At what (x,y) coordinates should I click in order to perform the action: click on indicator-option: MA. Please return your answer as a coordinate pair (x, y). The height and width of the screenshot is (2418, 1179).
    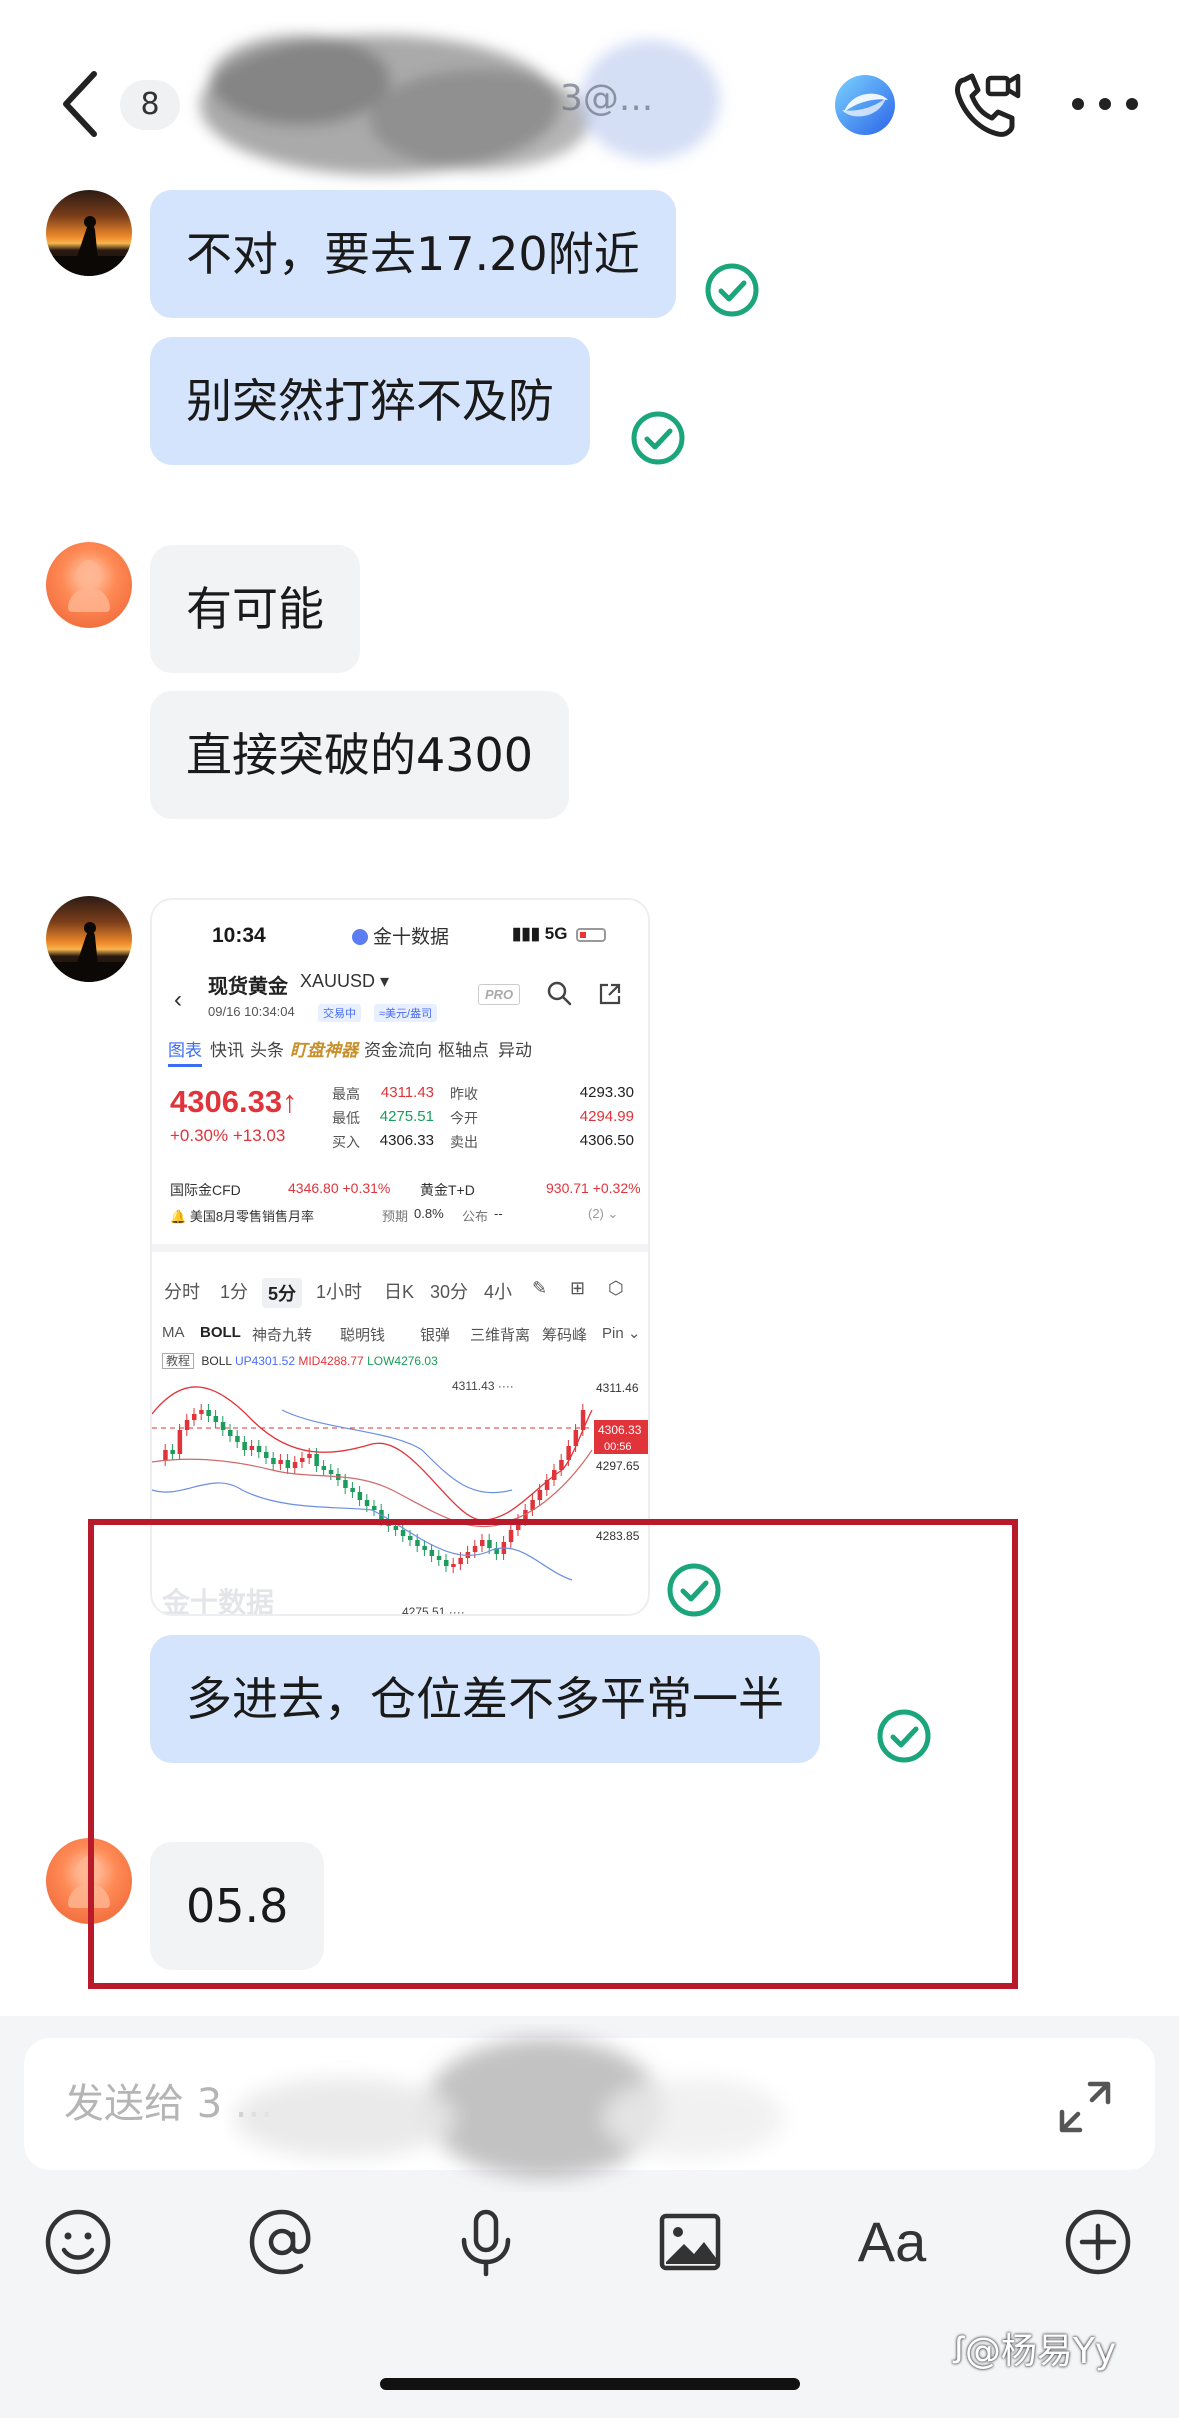
    Looking at the image, I should click on (173, 1332).